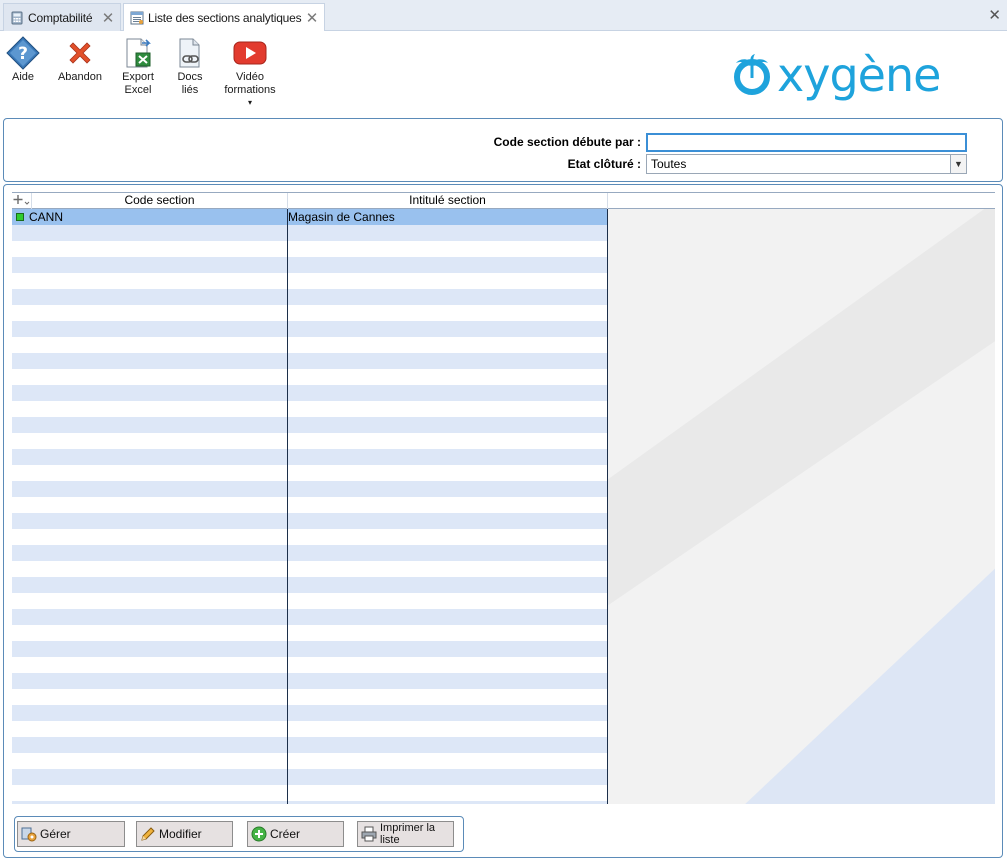 This screenshot has width=1007, height=862. What do you see at coordinates (224, 17) in the screenshot?
I see `tab-liste-sections: Liste des sections analytiques ✕` at bounding box center [224, 17].